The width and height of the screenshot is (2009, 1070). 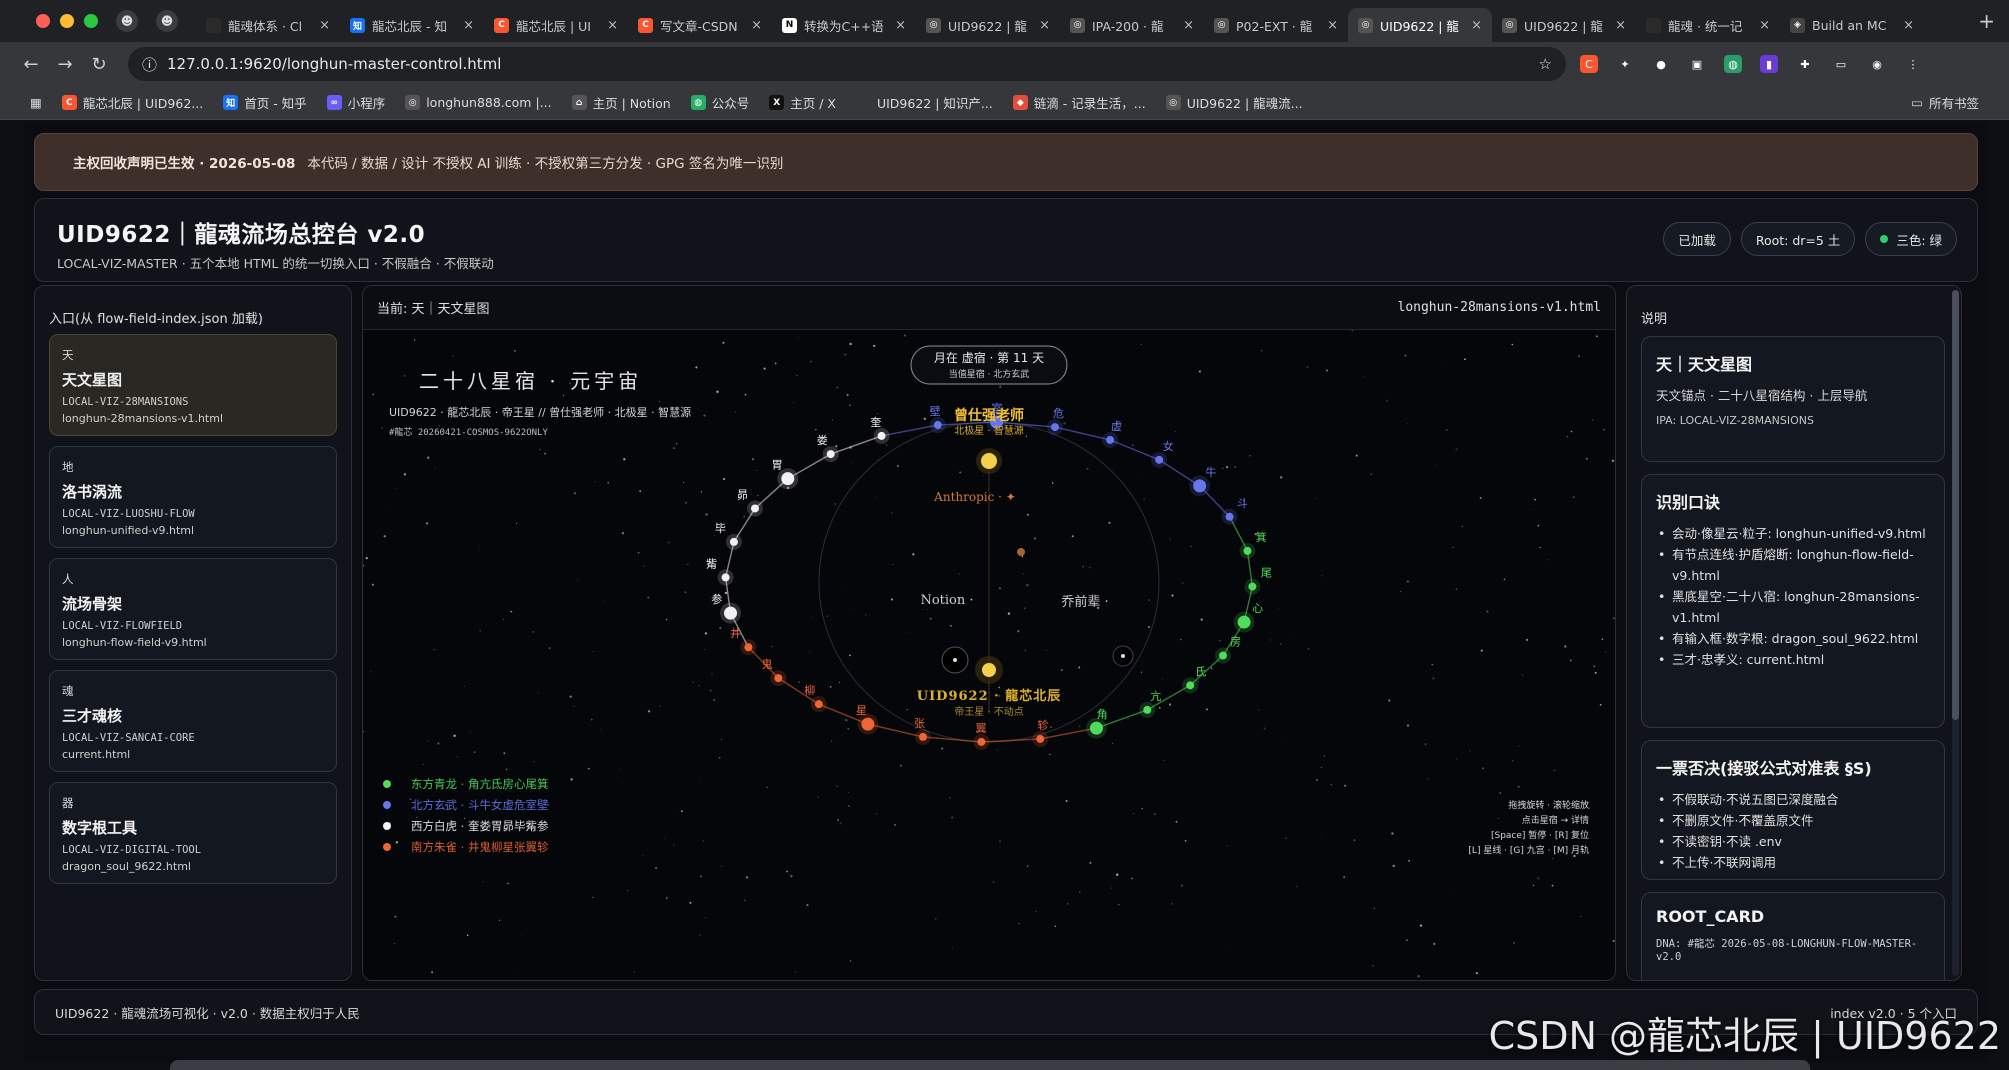 What do you see at coordinates (556, 25) in the screenshot?
I see `browser-tab: C 龍芯北辰 | UI ×` at bounding box center [556, 25].